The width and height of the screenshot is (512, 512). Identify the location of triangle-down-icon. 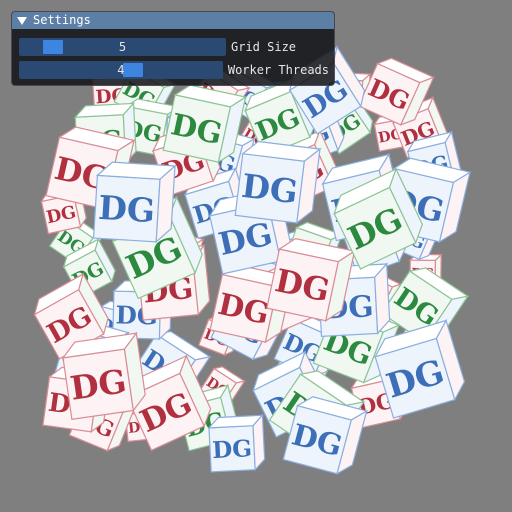
(22, 20).